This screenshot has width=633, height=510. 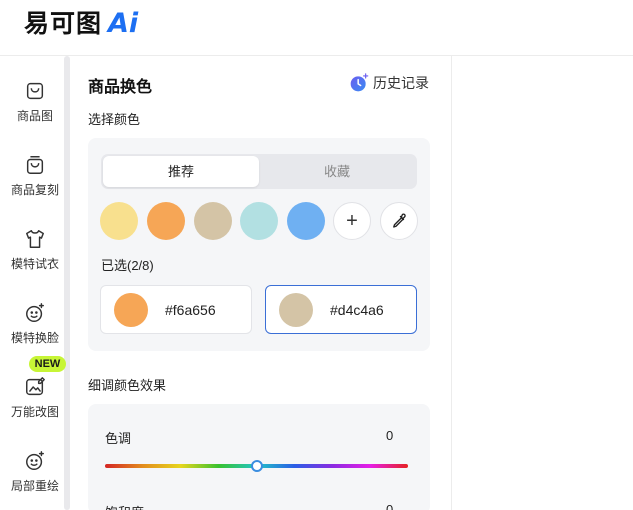 I want to click on shirt-icon, so click(x=35, y=239).